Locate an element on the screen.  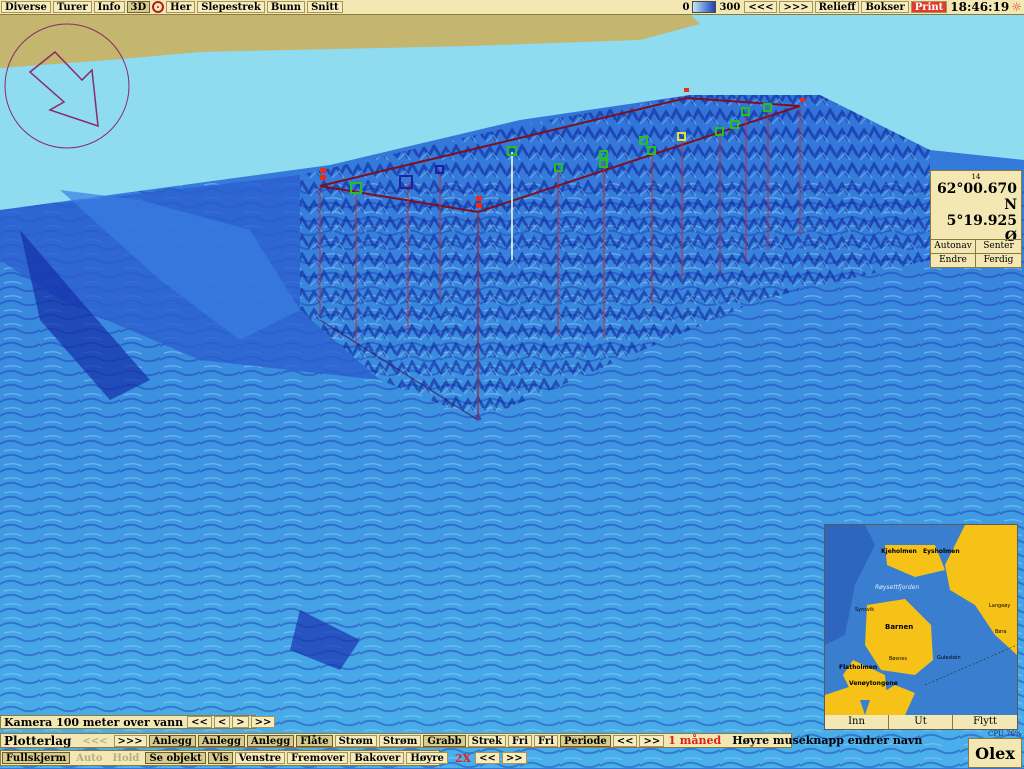
plotterlag-label: Plotterlag is located at coordinates (38, 740).